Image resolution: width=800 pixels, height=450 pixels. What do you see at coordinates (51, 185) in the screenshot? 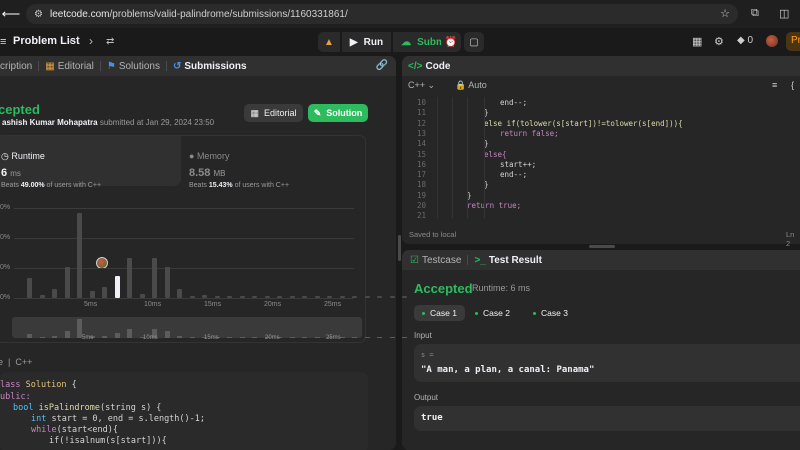
I see `runtime-beats: Beats 49.00% of users with C++` at bounding box center [51, 185].